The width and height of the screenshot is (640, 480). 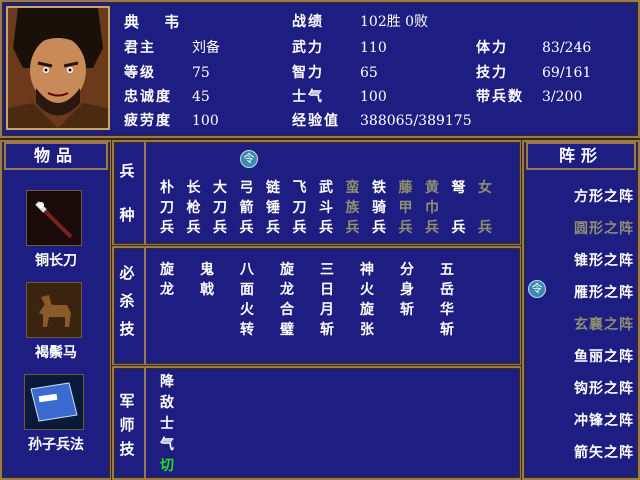 I want to click on troops-value: 3/200, so click(x=562, y=97).